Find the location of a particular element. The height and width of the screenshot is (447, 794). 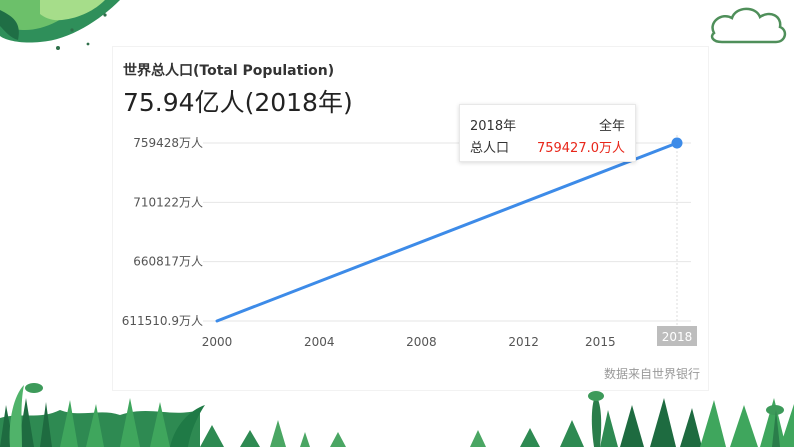

tooltip-value: 759427.0万人 is located at coordinates (580, 148).